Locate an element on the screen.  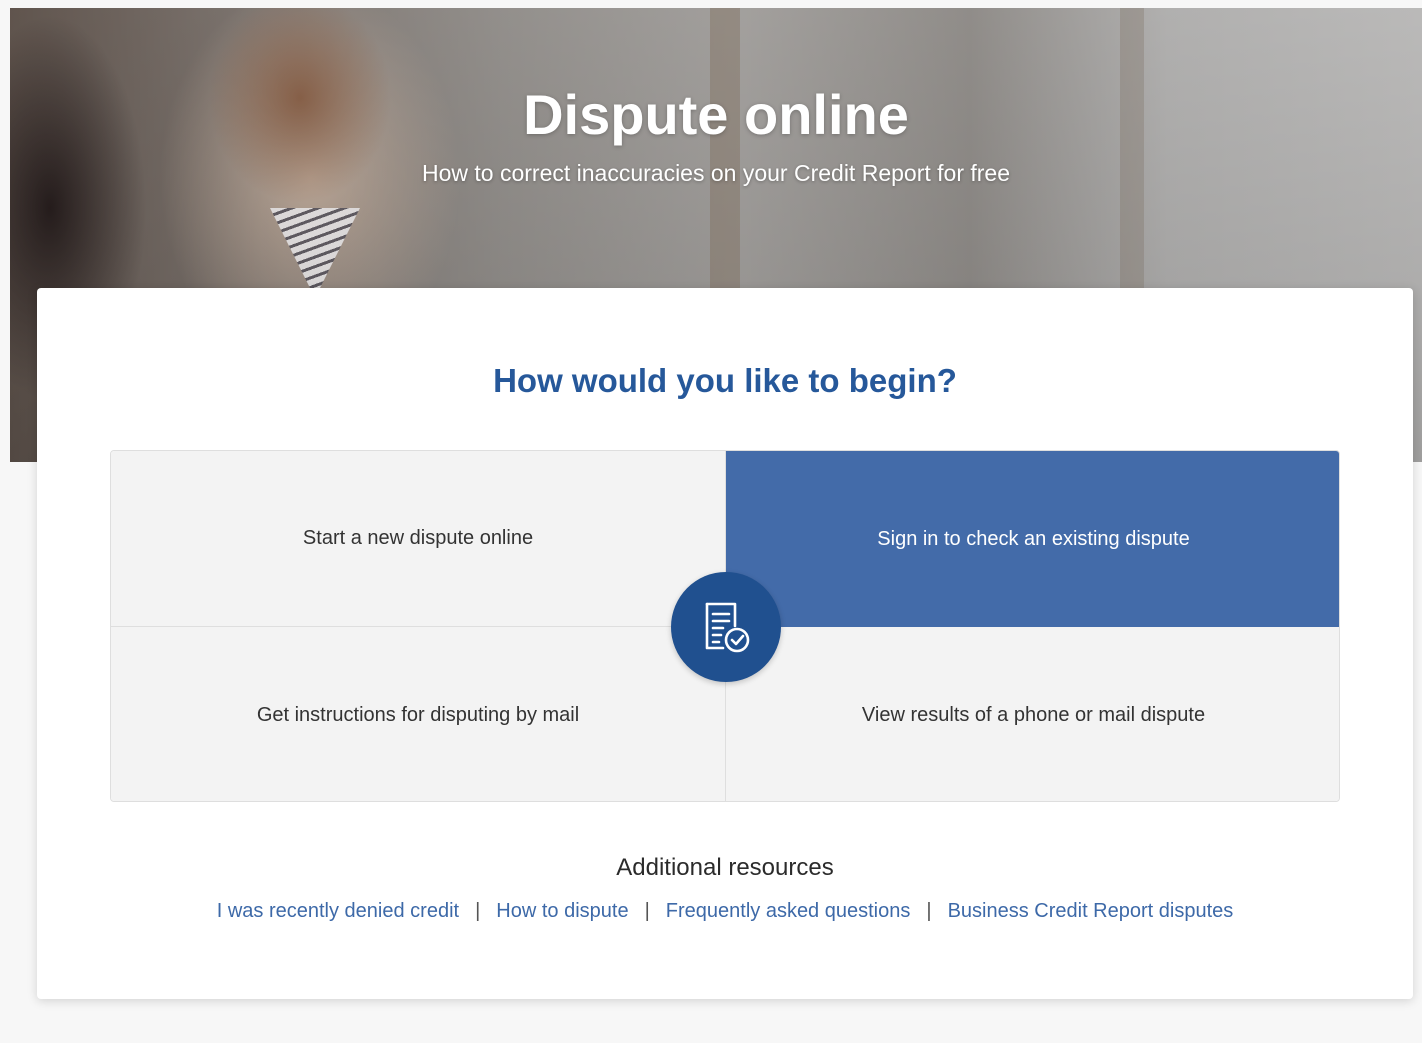
hero-photo-detail is located at coordinates (315, 253).